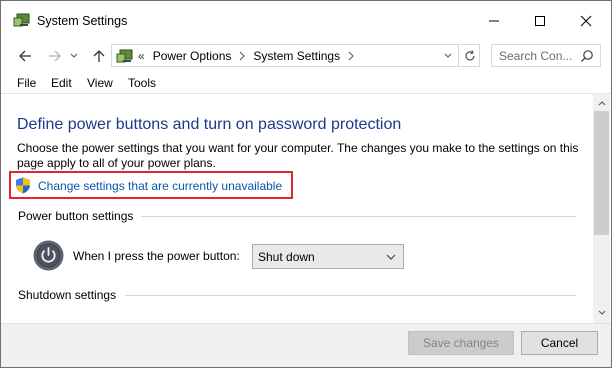  What do you see at coordinates (192, 56) in the screenshot?
I see `breadcrumb-power-options: Power Options` at bounding box center [192, 56].